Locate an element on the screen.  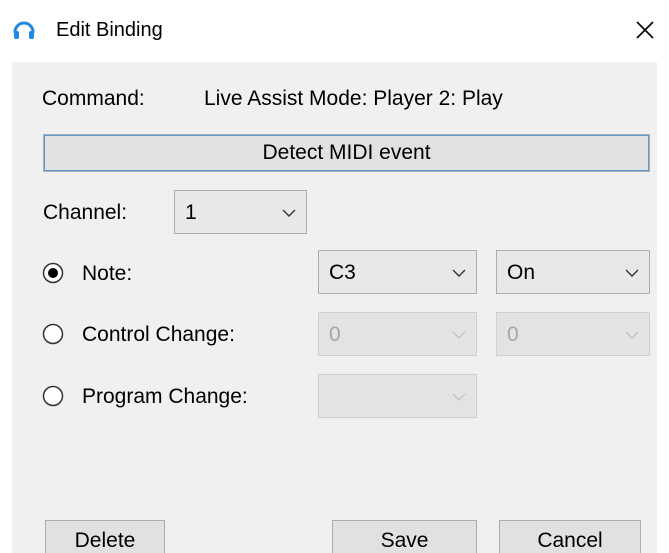
command-label: Command: is located at coordinates (93, 98).